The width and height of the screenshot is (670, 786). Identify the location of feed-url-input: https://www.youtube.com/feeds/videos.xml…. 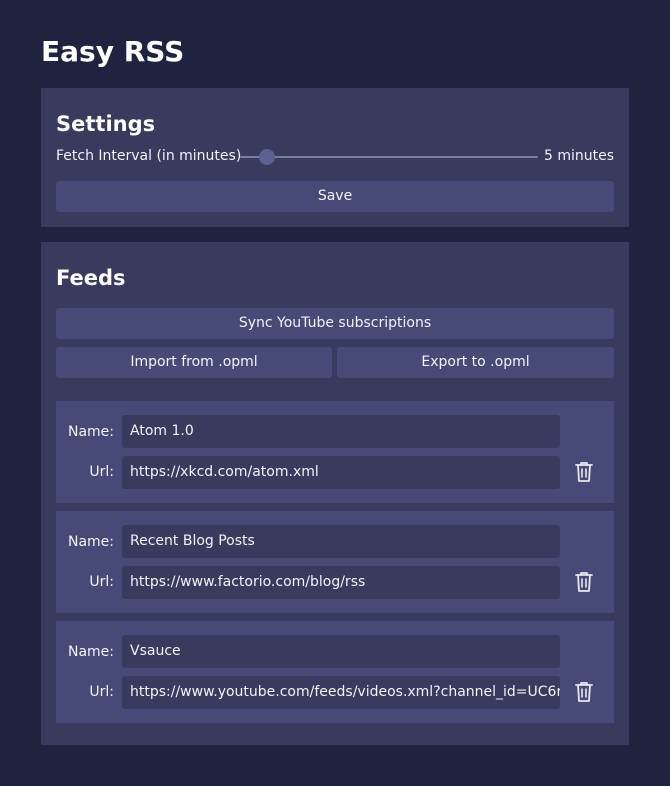
(341, 692).